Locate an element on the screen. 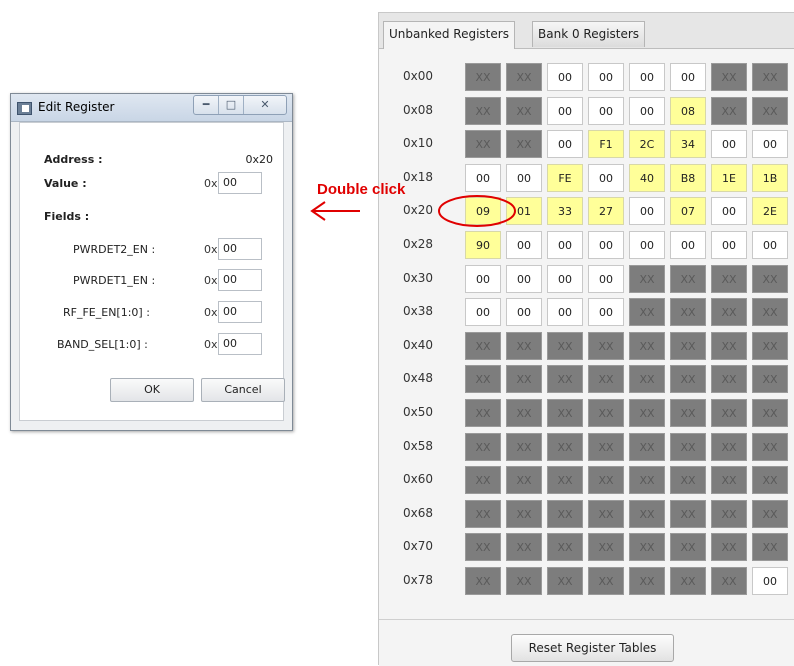  pwrdet1-en-field: 00 is located at coordinates (240, 280).